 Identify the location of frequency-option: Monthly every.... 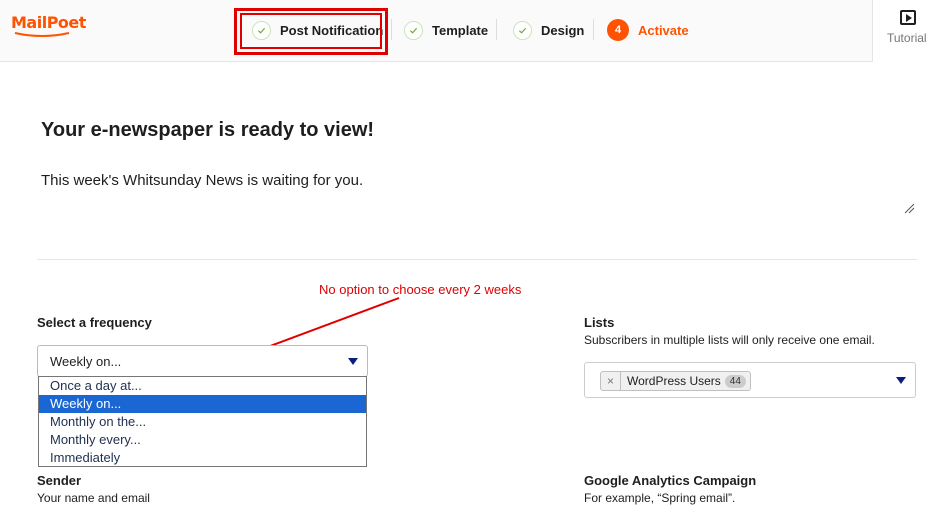
(202, 440).